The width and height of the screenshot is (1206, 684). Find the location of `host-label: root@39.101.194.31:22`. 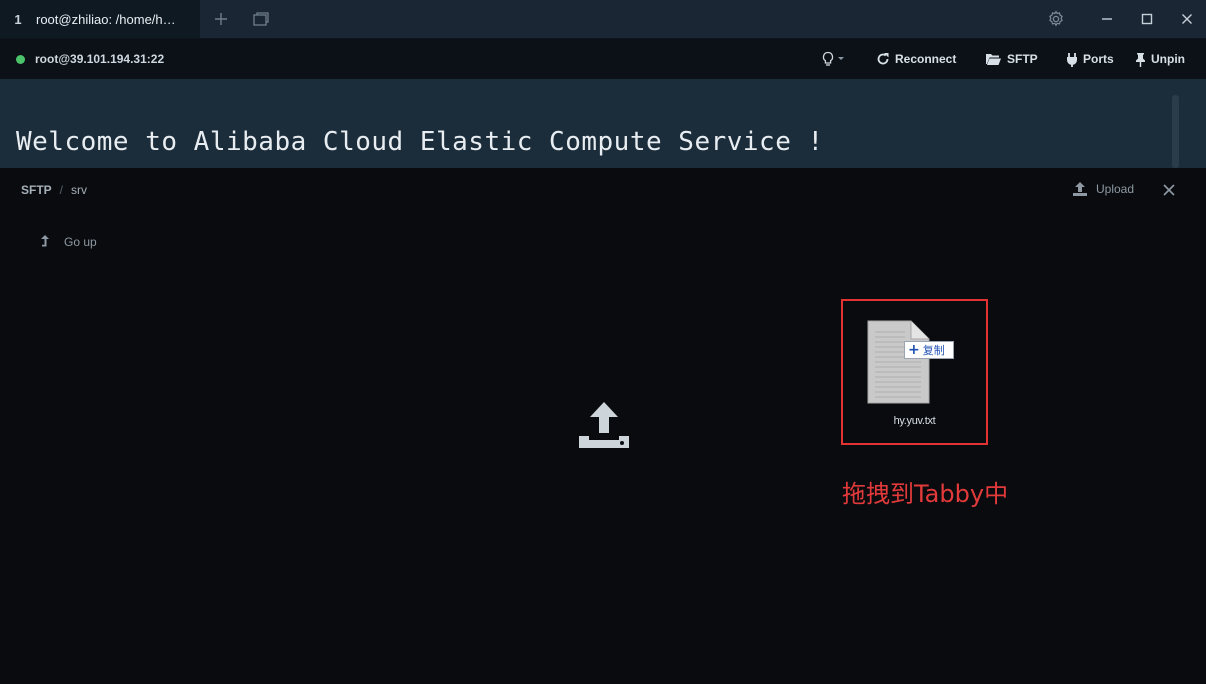

host-label: root@39.101.194.31:22 is located at coordinates (90, 59).